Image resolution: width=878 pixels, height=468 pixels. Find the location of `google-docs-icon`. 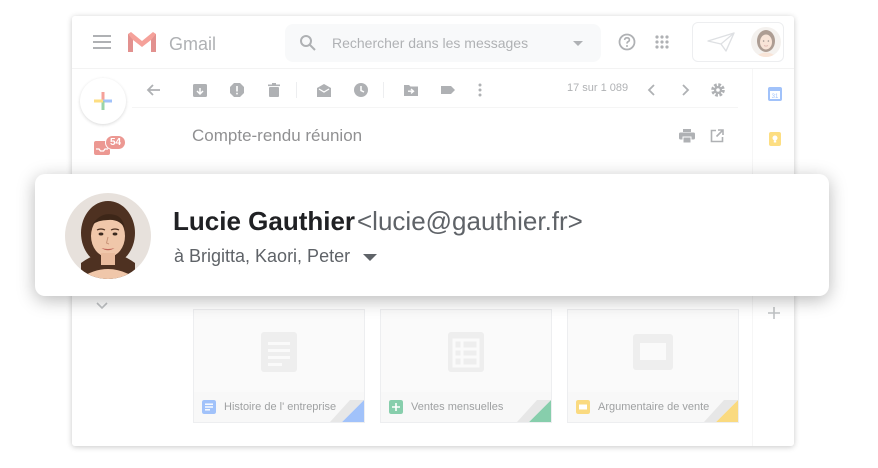

google-docs-icon is located at coordinates (209, 407).